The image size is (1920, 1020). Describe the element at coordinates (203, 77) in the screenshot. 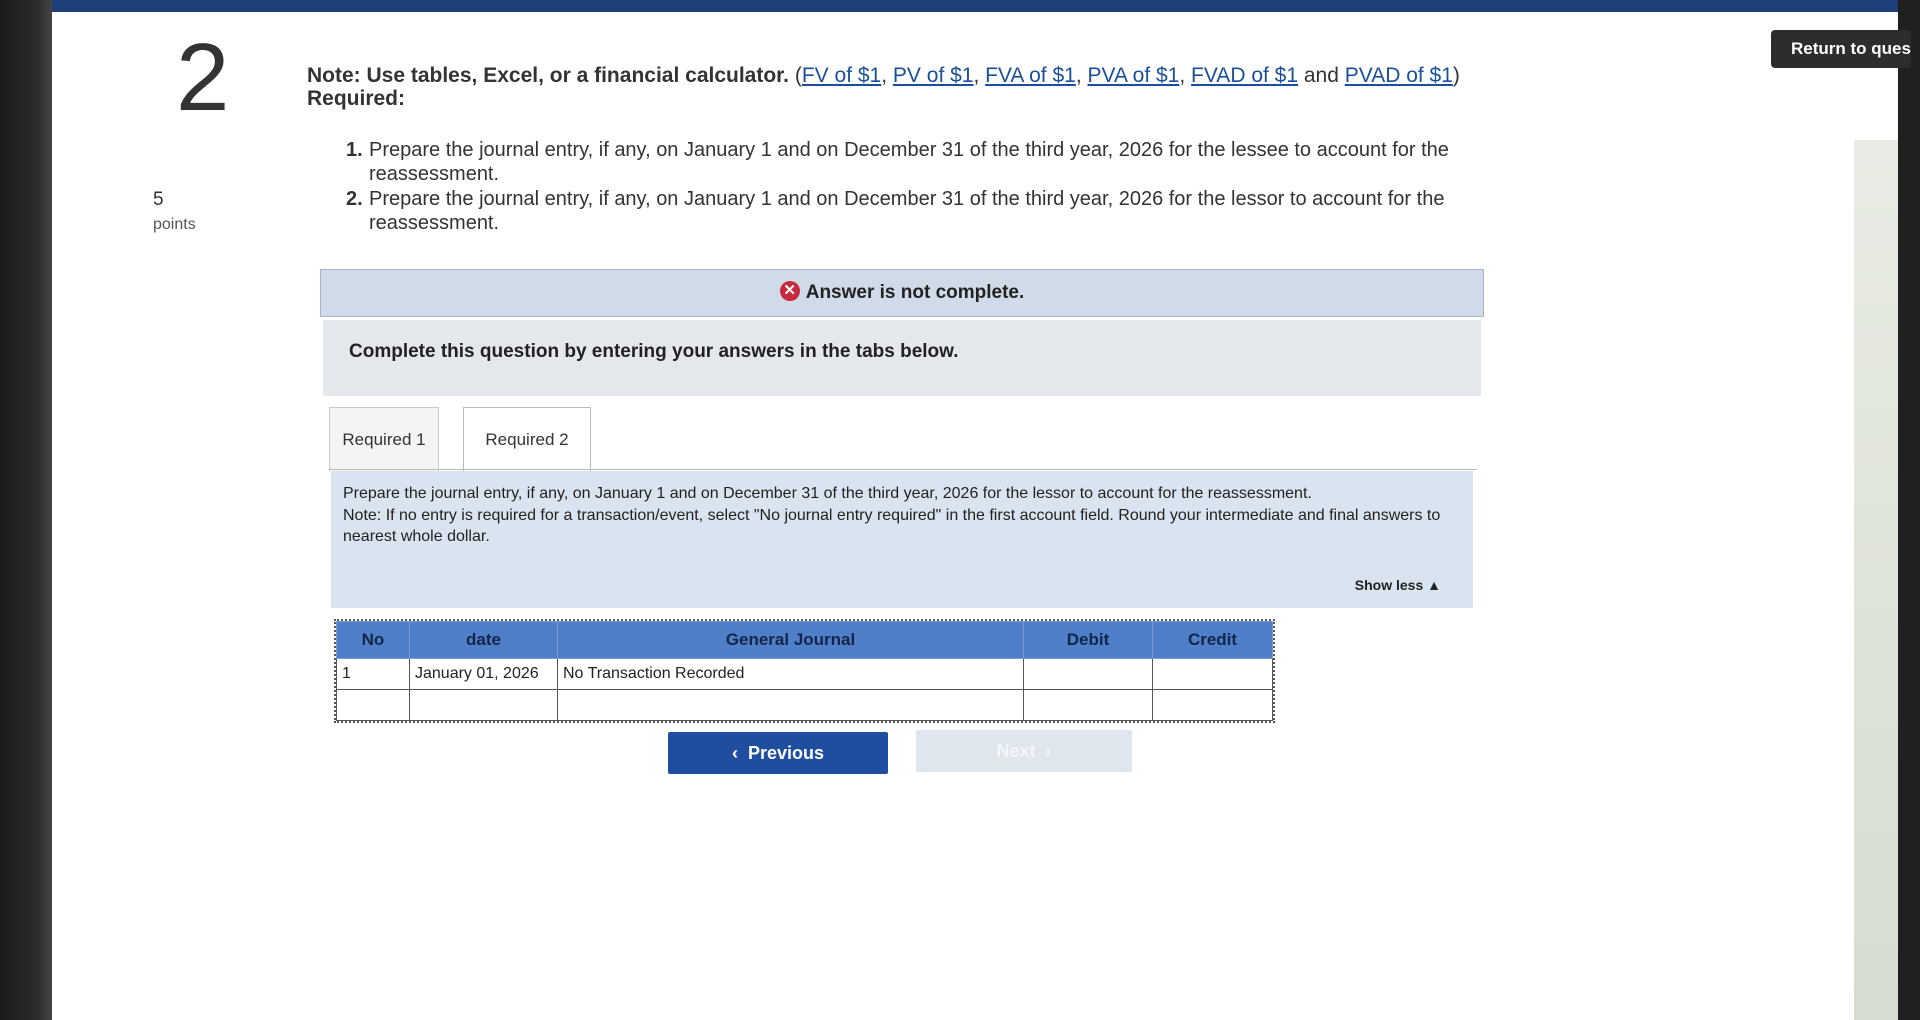

I see `question-number: 2` at that location.